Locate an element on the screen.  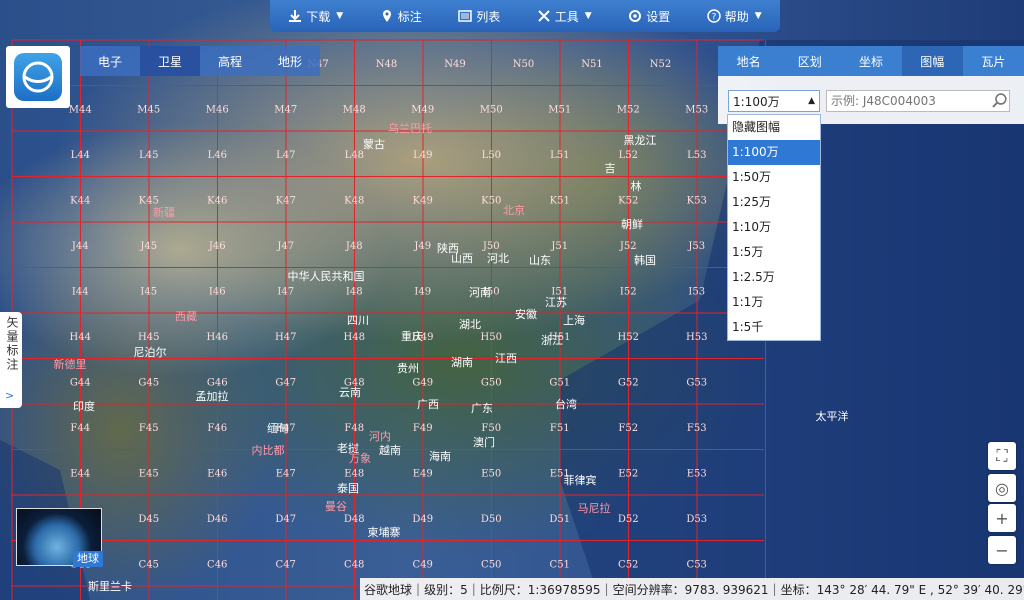
place-label: 河北 is located at coordinates (498, 258).